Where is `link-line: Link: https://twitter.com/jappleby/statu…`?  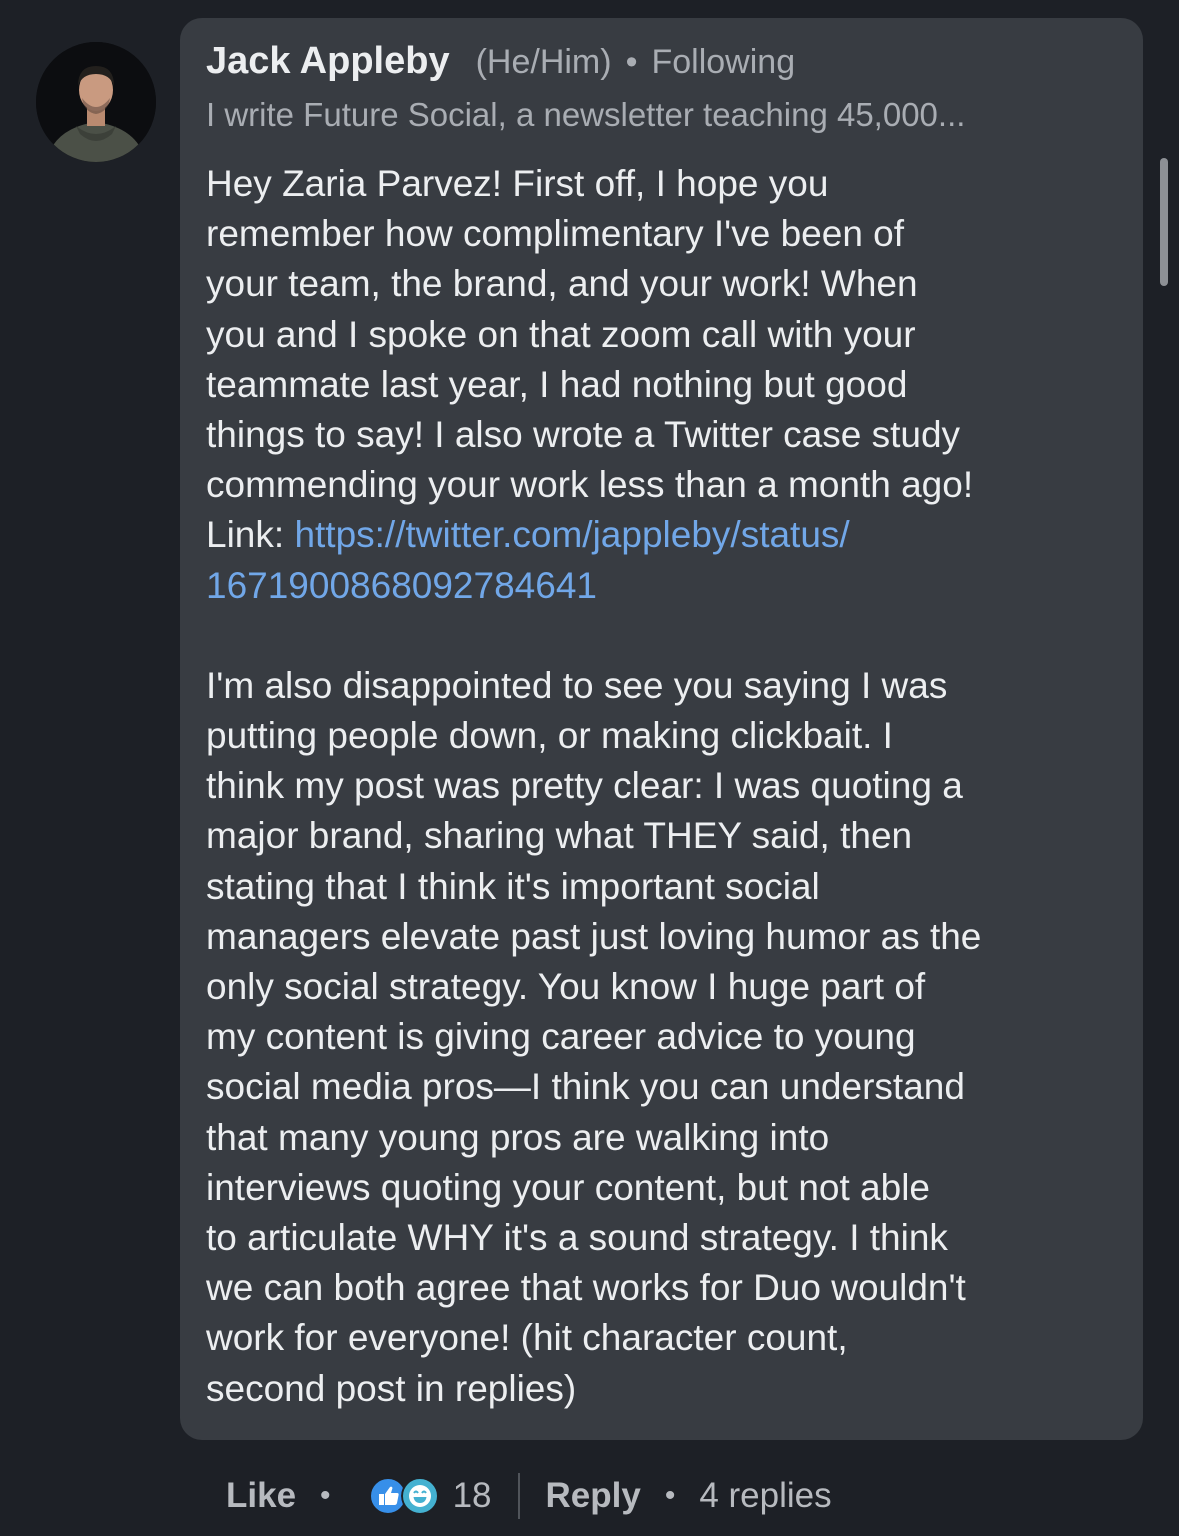
link-line: Link: https://twitter.com/jappleby/statu… is located at coordinates (663, 535).